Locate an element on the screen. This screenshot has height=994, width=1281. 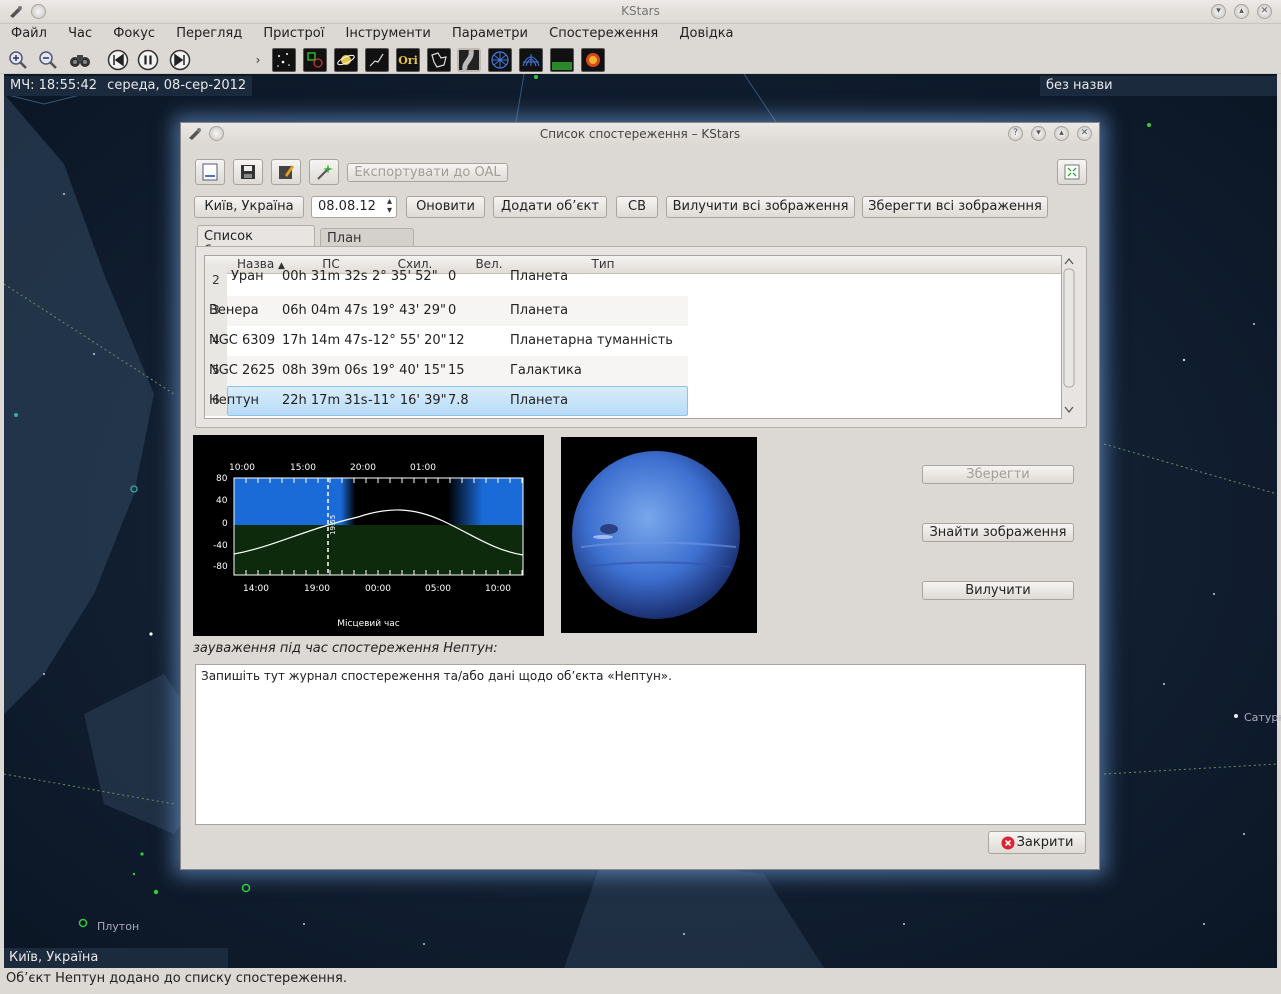
open-file-button is located at coordinates (210, 172).